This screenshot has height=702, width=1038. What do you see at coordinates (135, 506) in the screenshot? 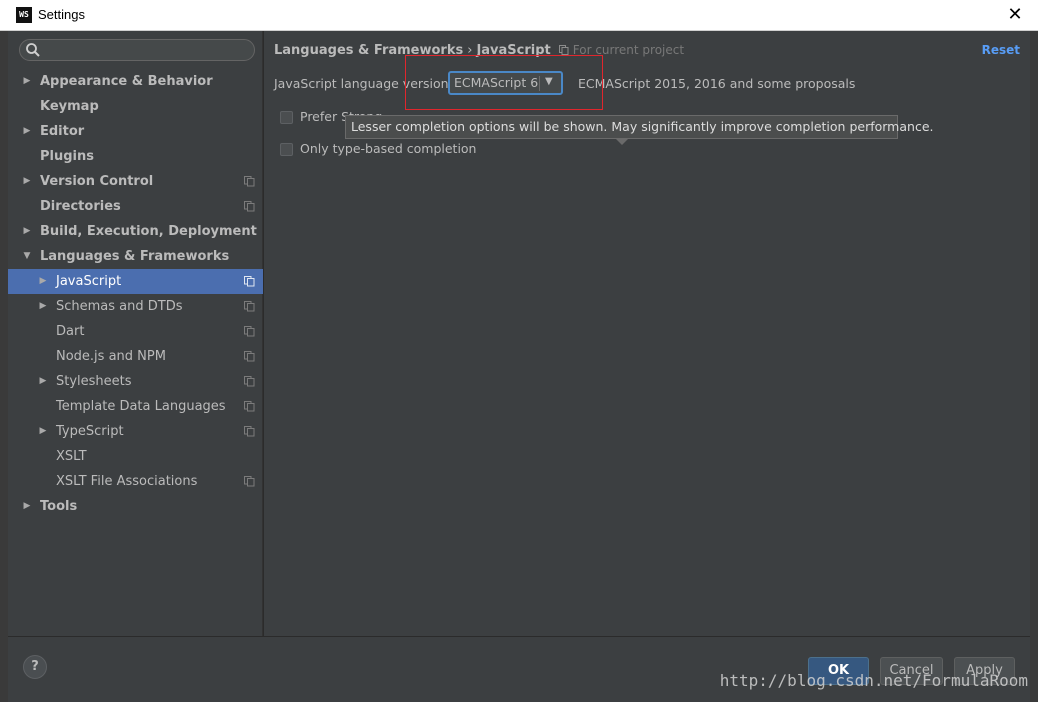
I see `sidebar-item: ▶ Tools` at bounding box center [135, 506].